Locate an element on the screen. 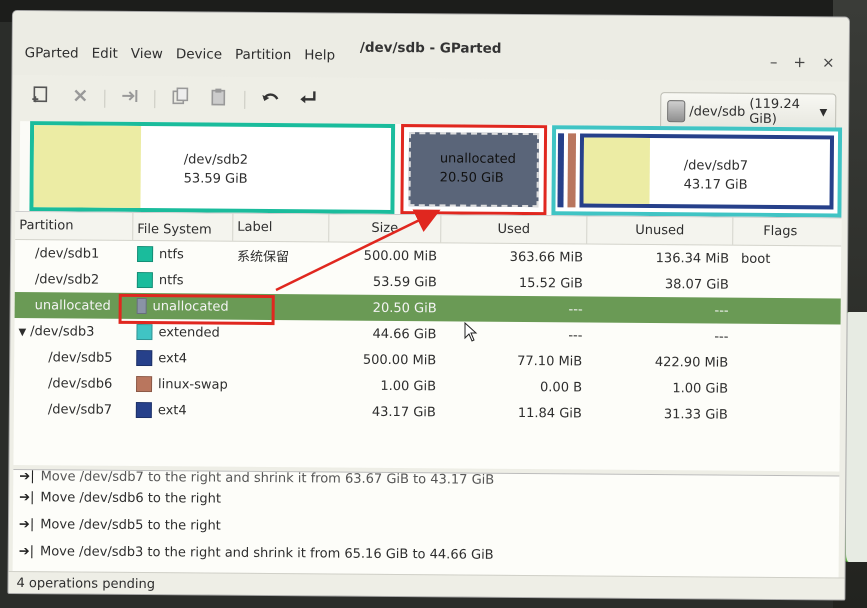 The width and height of the screenshot is (867, 608). used-cell: 363.66 MiB is located at coordinates (546, 257).